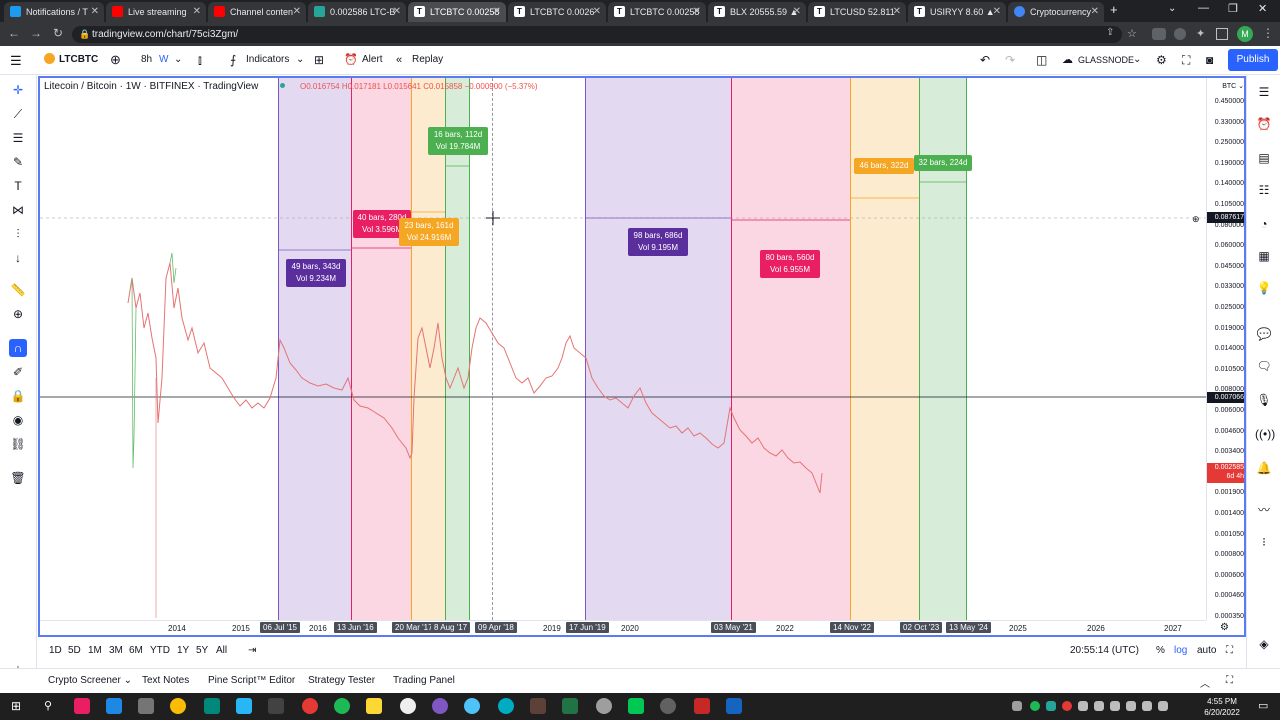  Describe the element at coordinates (160, 650) in the screenshot. I see `range-button: YTD` at that location.